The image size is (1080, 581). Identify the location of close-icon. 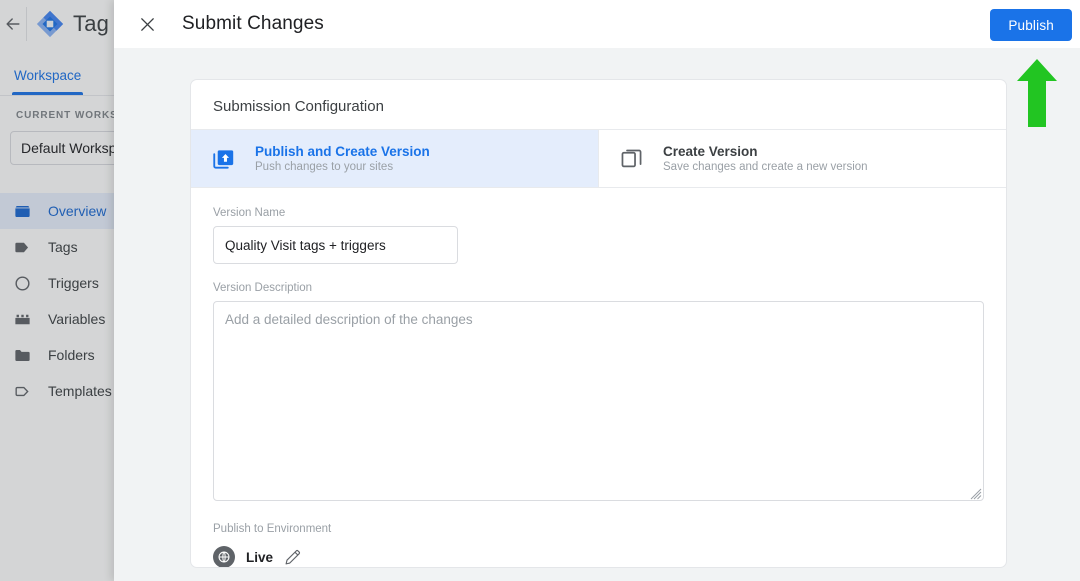
(147, 24).